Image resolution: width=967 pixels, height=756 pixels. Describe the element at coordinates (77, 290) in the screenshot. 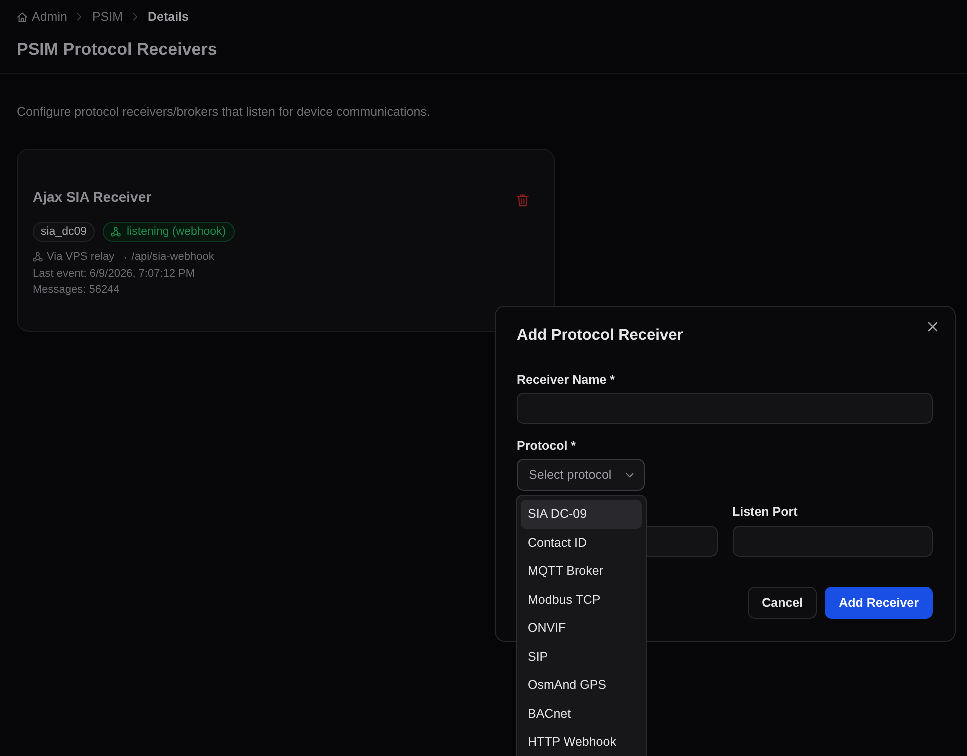

I see `message-count: Messages: 56244` at that location.